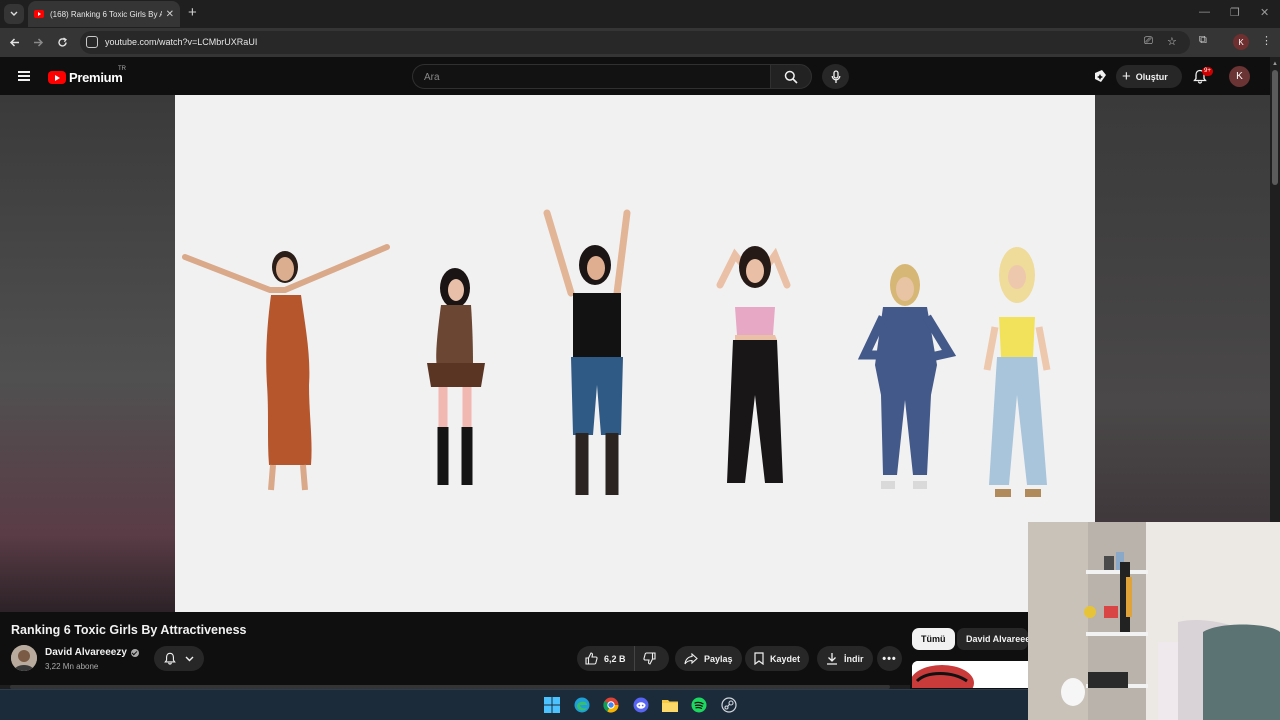 This screenshot has height=720, width=1280. I want to click on more-actions-button: •••, so click(889, 658).